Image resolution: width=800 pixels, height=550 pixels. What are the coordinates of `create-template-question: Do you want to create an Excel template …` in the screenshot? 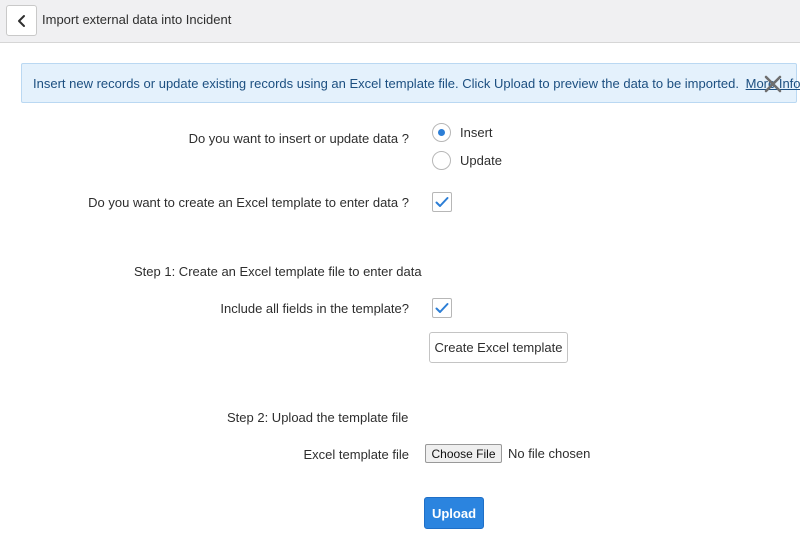 It's located at (248, 202).